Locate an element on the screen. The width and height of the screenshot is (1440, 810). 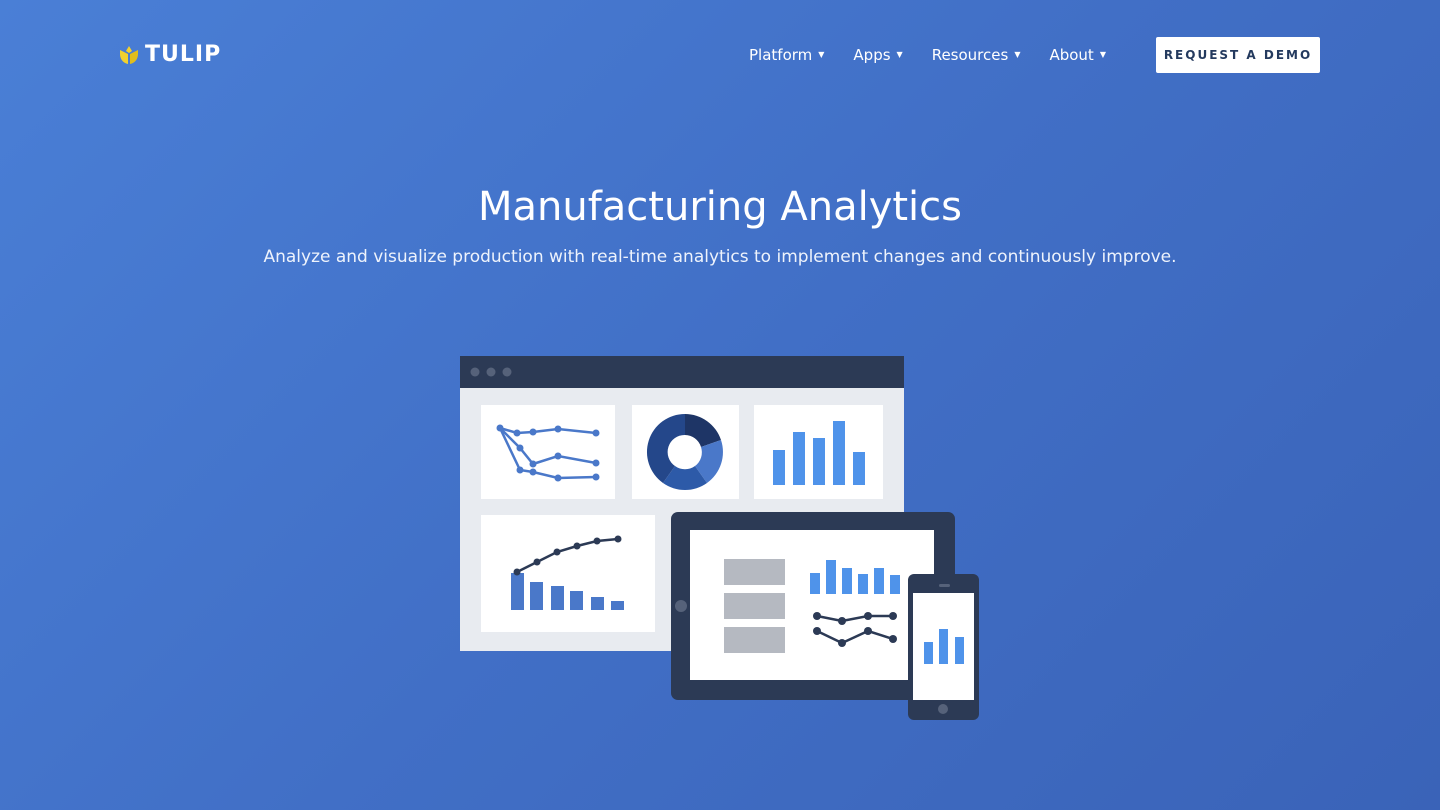
nav-item-apps: Apps ▼ is located at coordinates (877, 55).